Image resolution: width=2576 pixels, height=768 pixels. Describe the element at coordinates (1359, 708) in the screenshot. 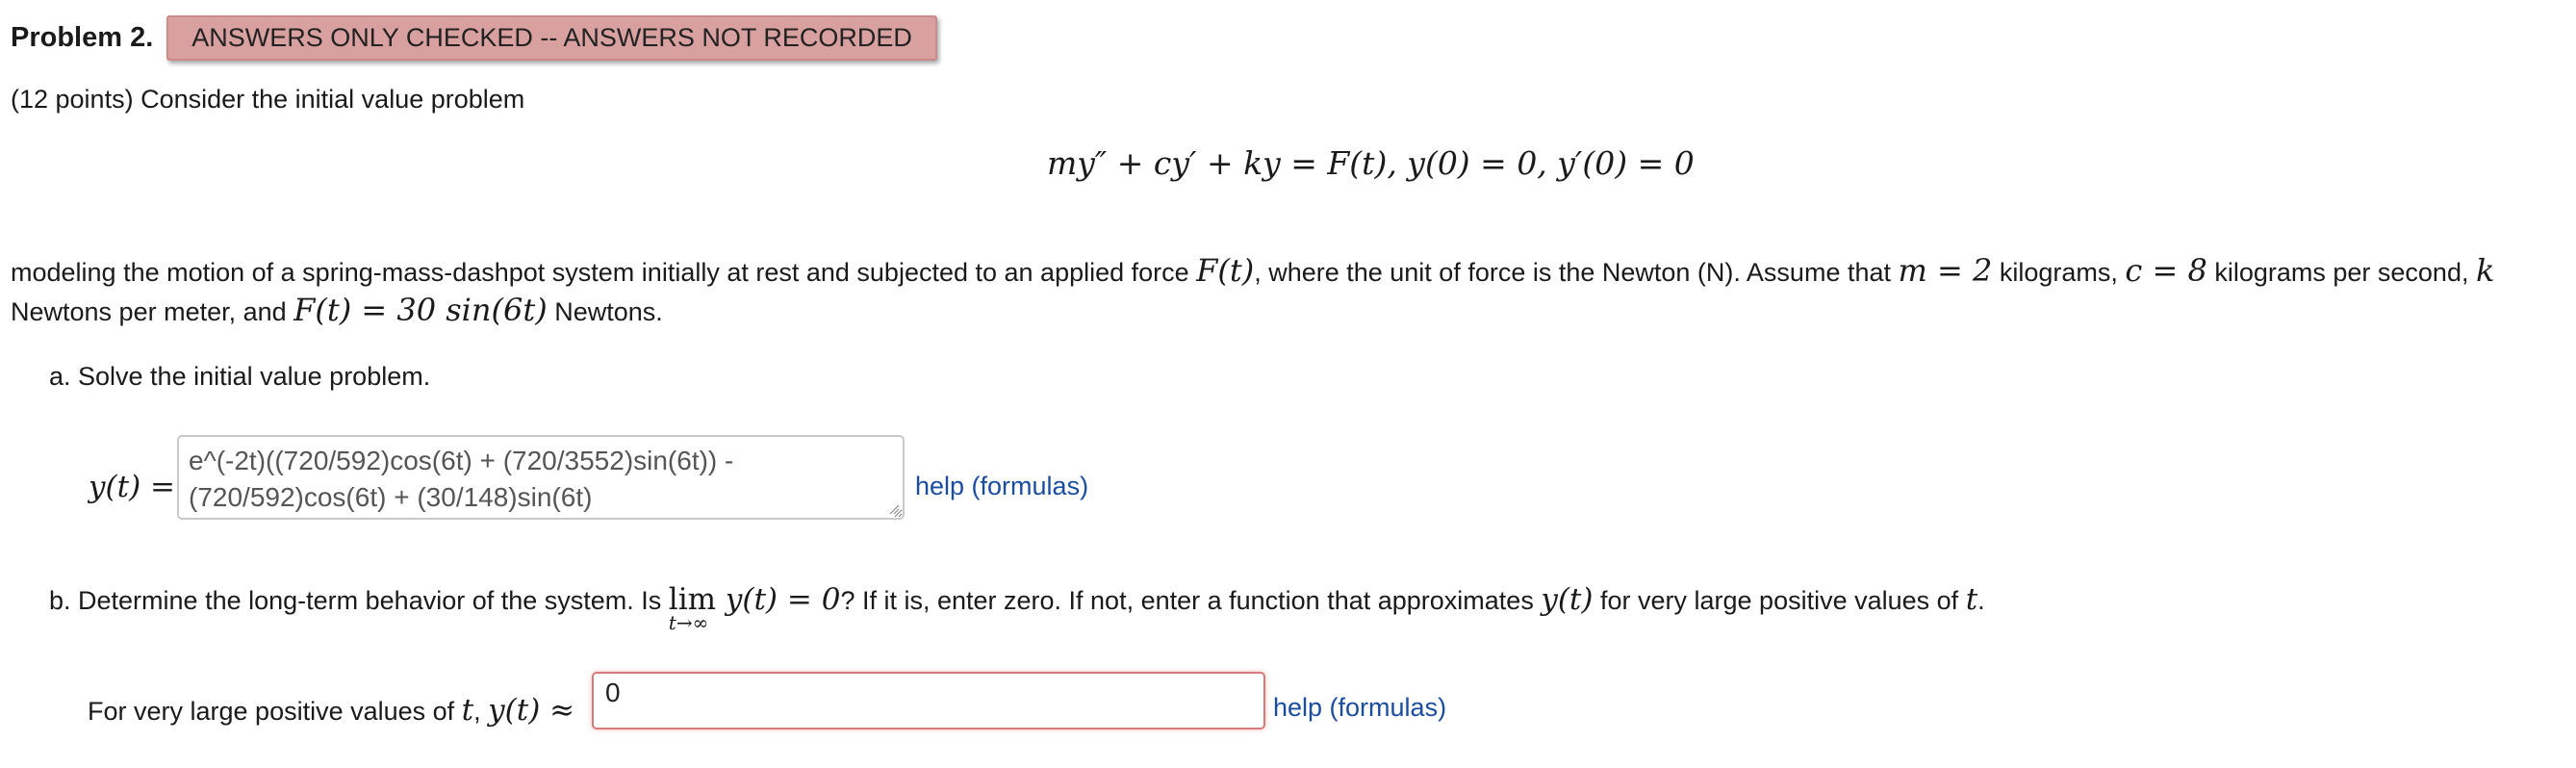

I see `part-b-help-link: help (formulas)` at that location.